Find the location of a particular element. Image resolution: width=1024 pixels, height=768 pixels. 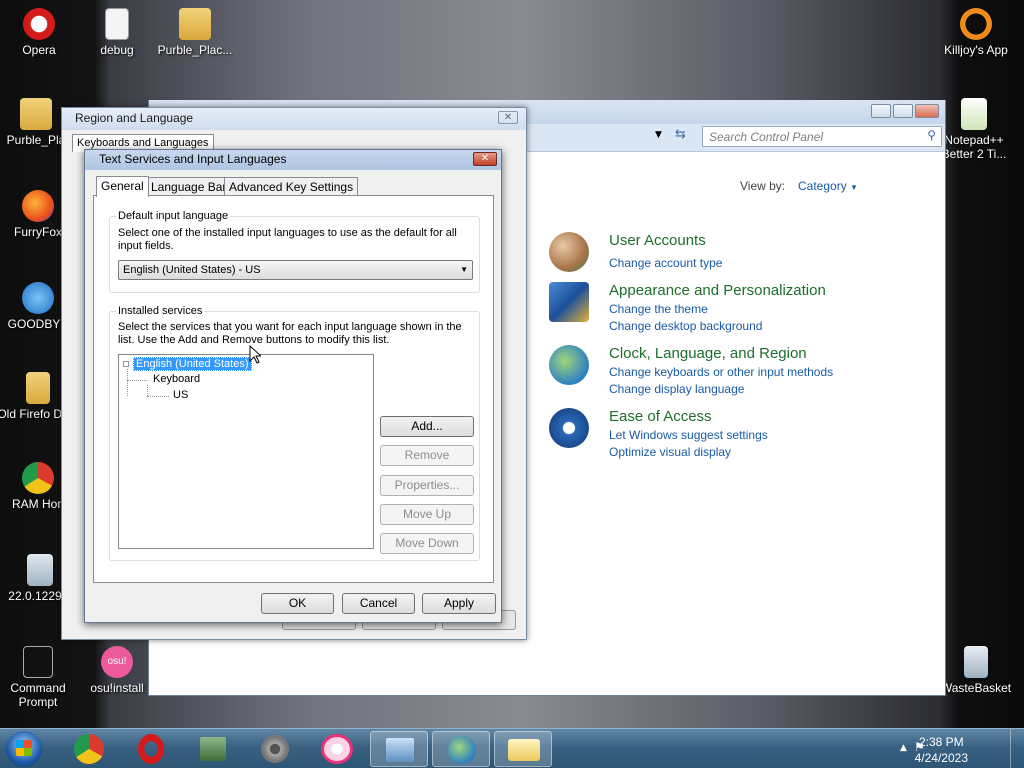

cancel-button: Cancel is located at coordinates (378, 603).